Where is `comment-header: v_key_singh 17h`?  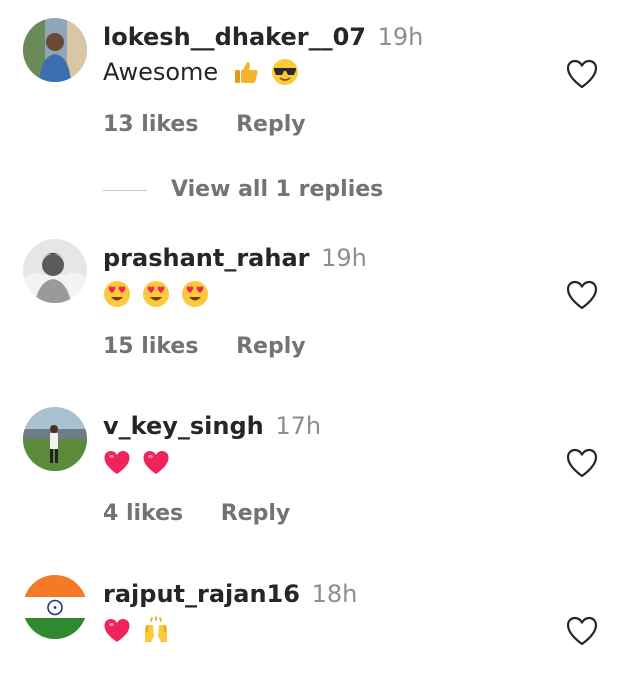
comment-header: v_key_singh 17h is located at coordinates (212, 426).